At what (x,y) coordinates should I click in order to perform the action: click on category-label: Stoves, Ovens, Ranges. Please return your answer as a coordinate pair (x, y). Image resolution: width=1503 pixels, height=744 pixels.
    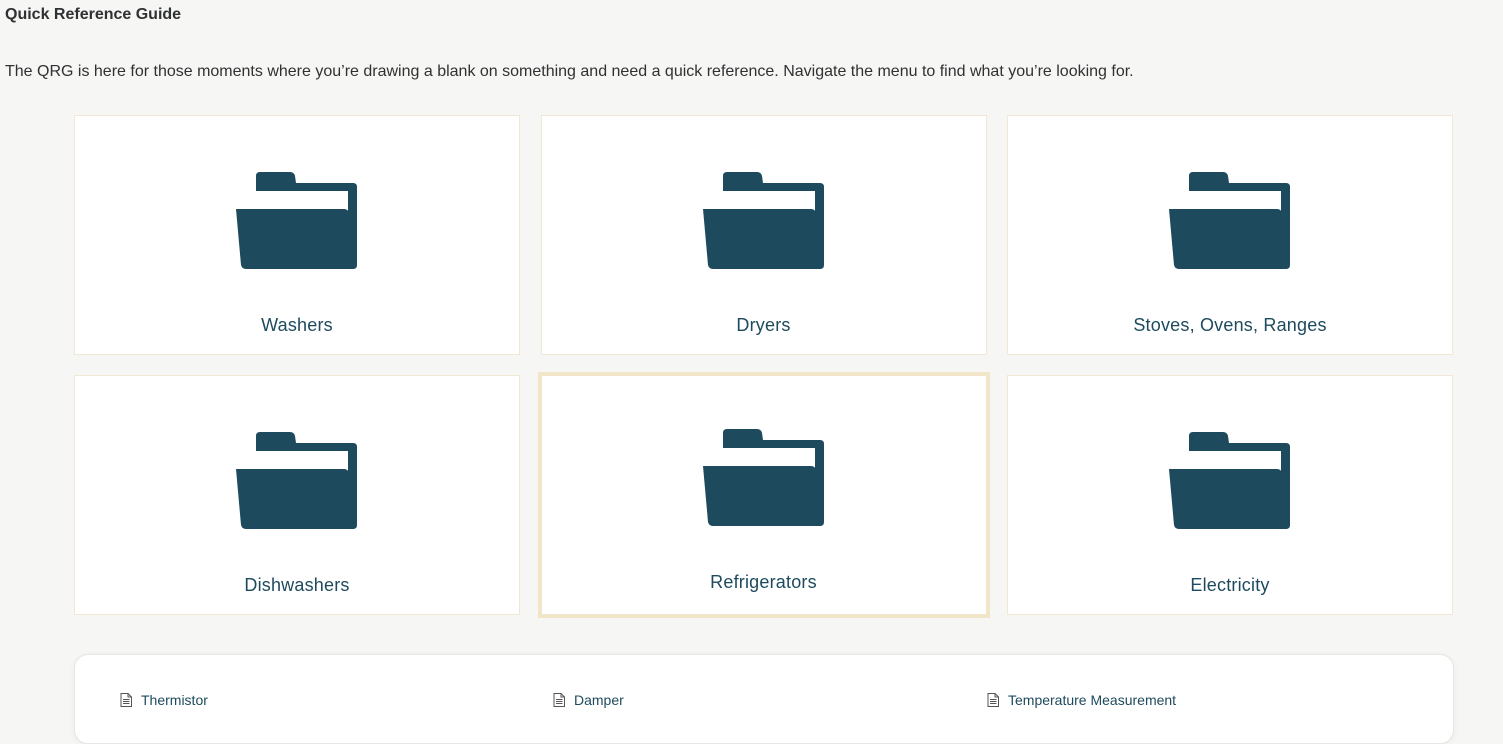
    Looking at the image, I should click on (1230, 325).